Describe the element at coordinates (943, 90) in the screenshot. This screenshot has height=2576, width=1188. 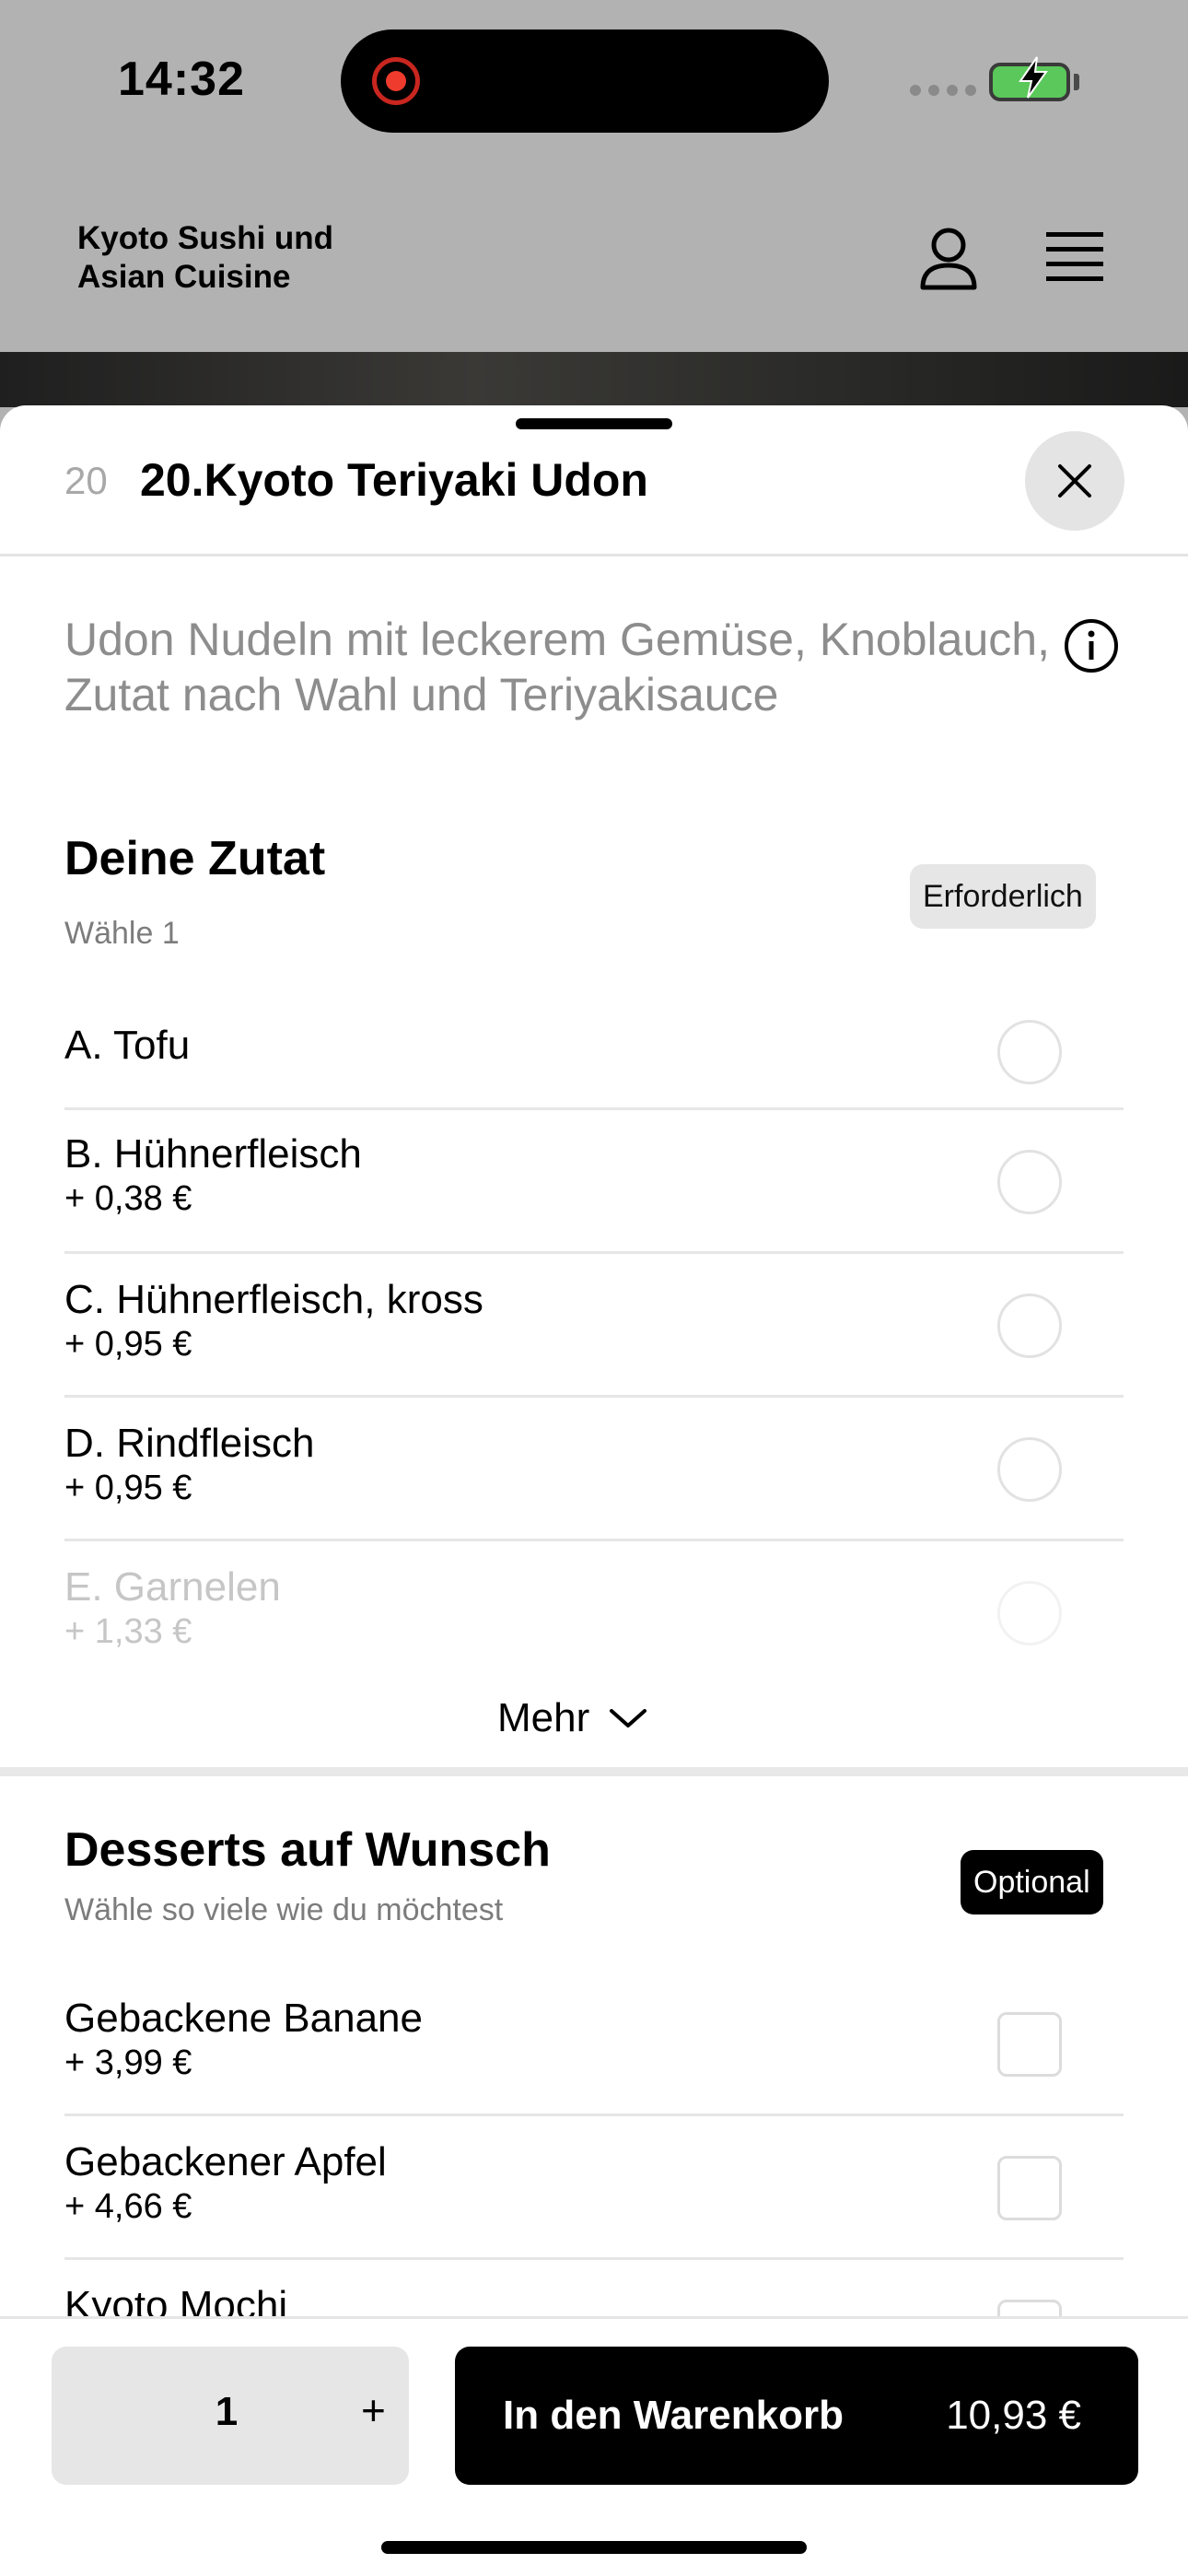
I see `cellular-signal-icon` at that location.